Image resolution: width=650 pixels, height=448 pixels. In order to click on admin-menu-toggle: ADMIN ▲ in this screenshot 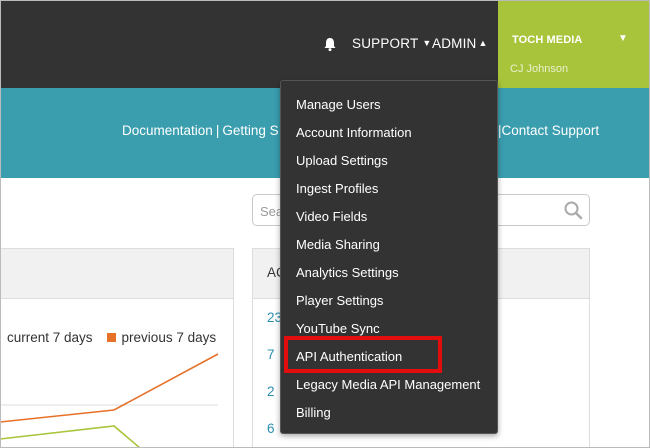, I will do `click(460, 43)`.